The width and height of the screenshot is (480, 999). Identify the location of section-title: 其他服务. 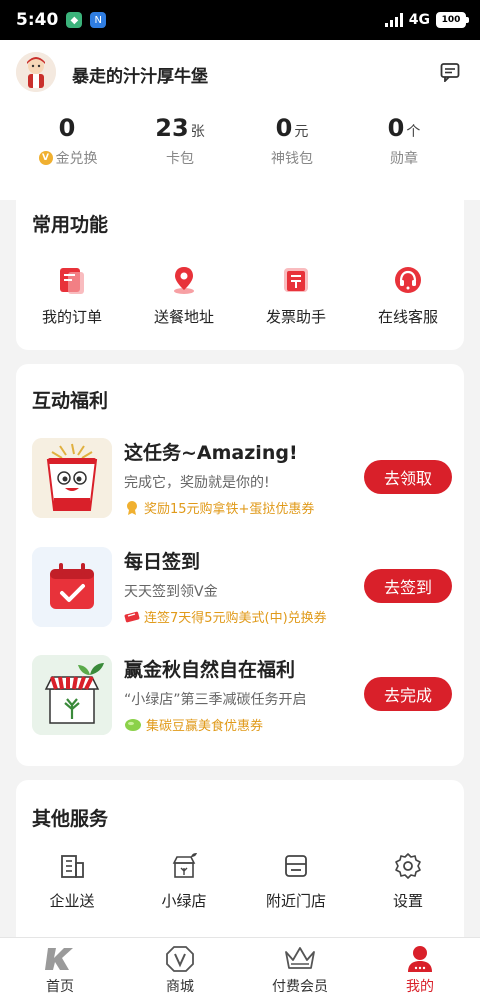
(70, 819).